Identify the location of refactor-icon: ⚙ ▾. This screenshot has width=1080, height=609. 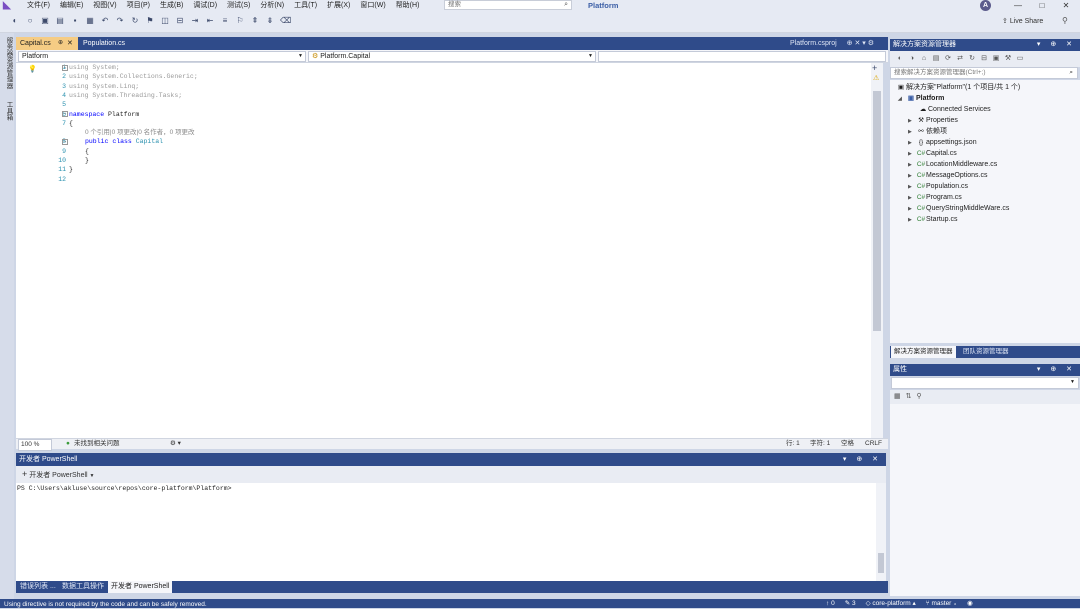
(175, 444).